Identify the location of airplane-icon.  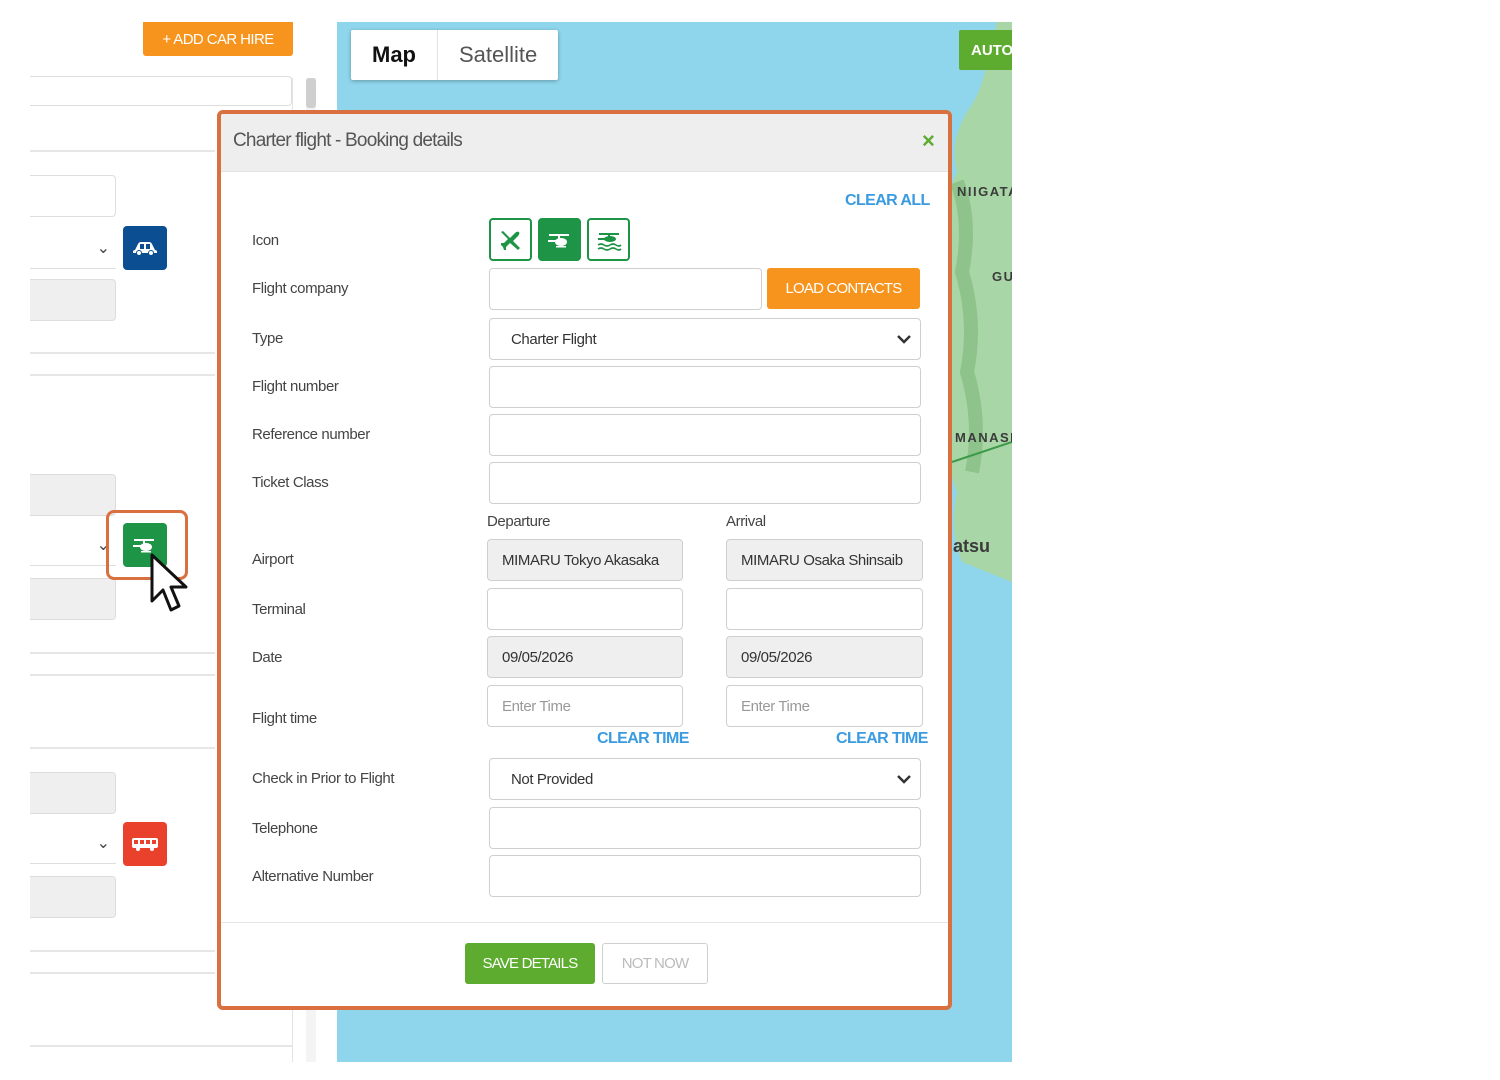
(510, 240).